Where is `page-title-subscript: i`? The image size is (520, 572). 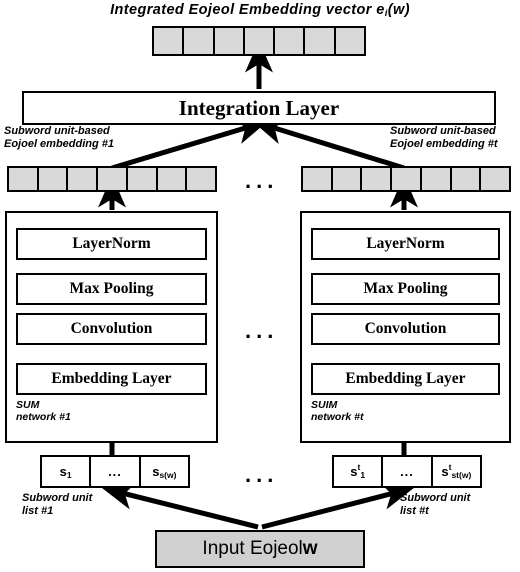
page-title-subscript: i is located at coordinates (386, 13).